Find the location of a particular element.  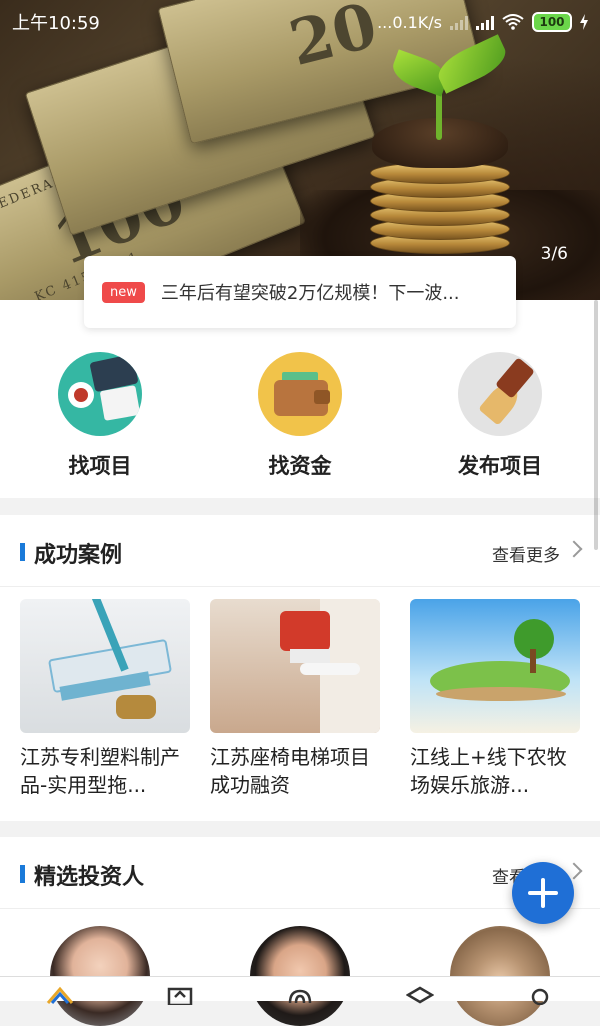

view-more-link: 查看更多 is located at coordinates (526, 553).